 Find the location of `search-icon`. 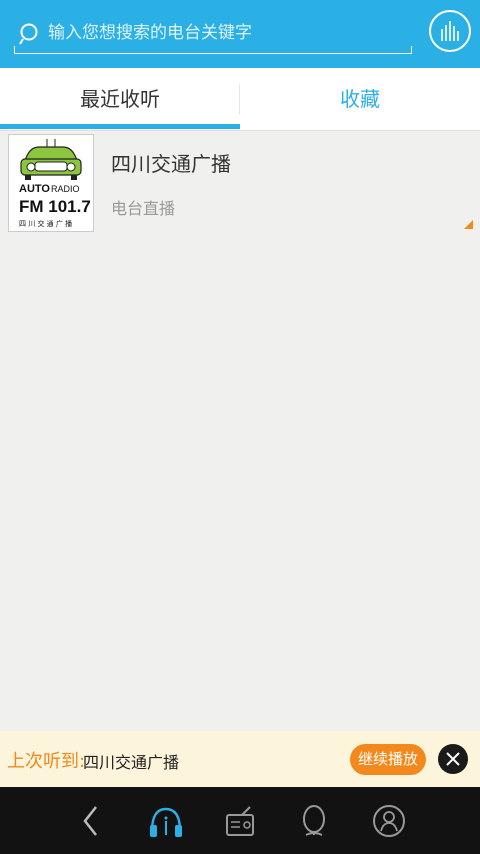

search-icon is located at coordinates (28, 34).